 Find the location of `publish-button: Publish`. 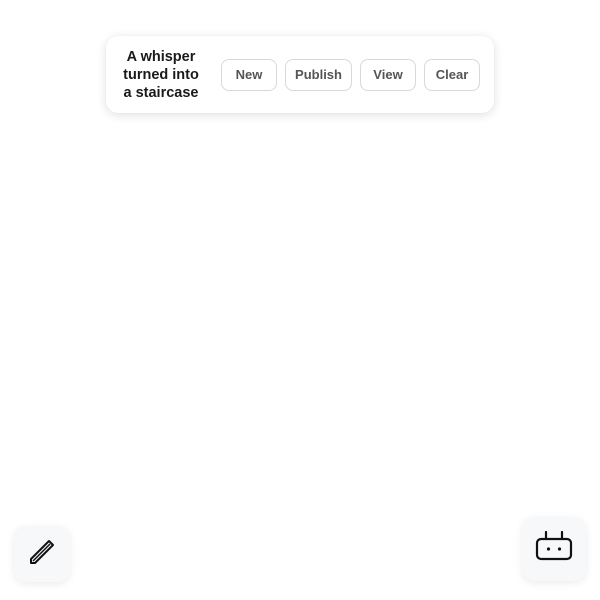

publish-button: Publish is located at coordinates (318, 74).